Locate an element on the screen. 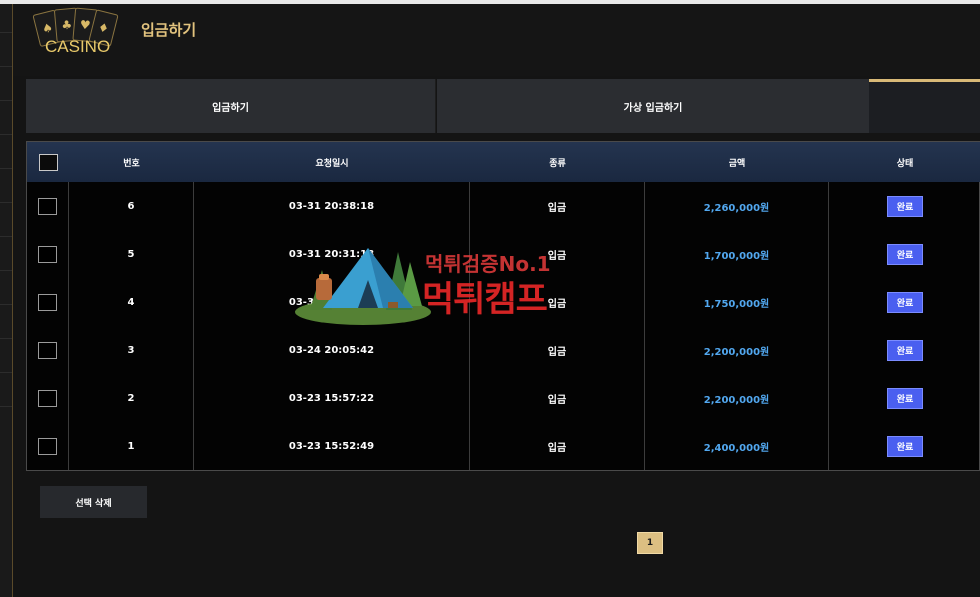  row-amount: 2,260,000원 is located at coordinates (737, 206).